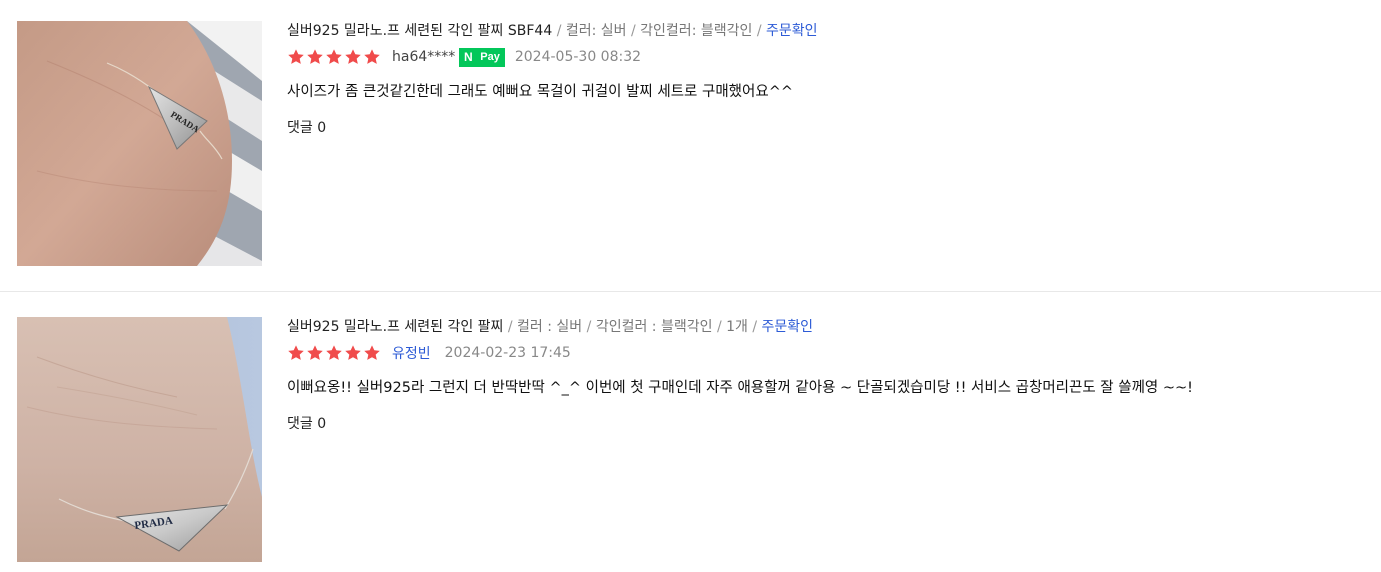 Image resolution: width=1381 pixels, height=572 pixels. Describe the element at coordinates (420, 31) in the screenshot. I see `product-name: 실버925 밀라노.프 세련된 각인 팔찌 SBF44` at that location.